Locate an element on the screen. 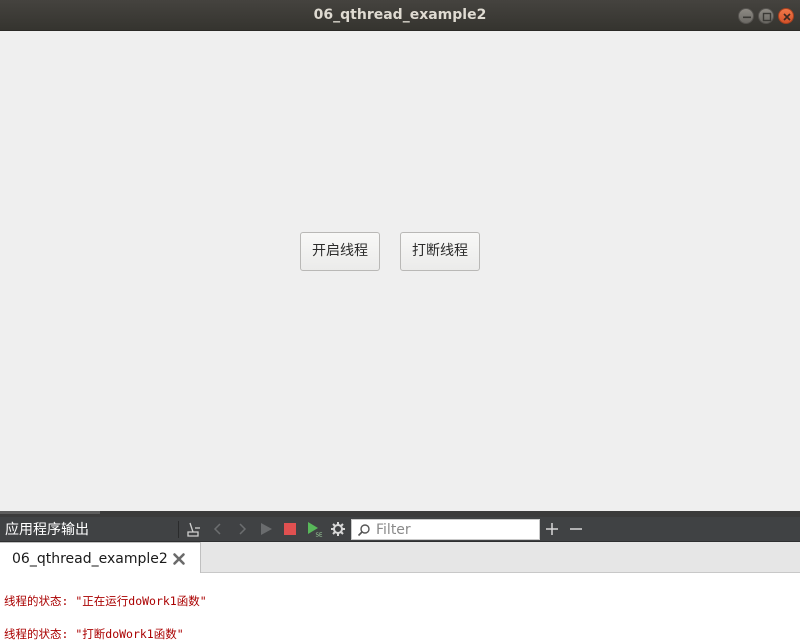 Image resolution: width=800 pixels, height=640 pixels. search-icon is located at coordinates (363, 530).